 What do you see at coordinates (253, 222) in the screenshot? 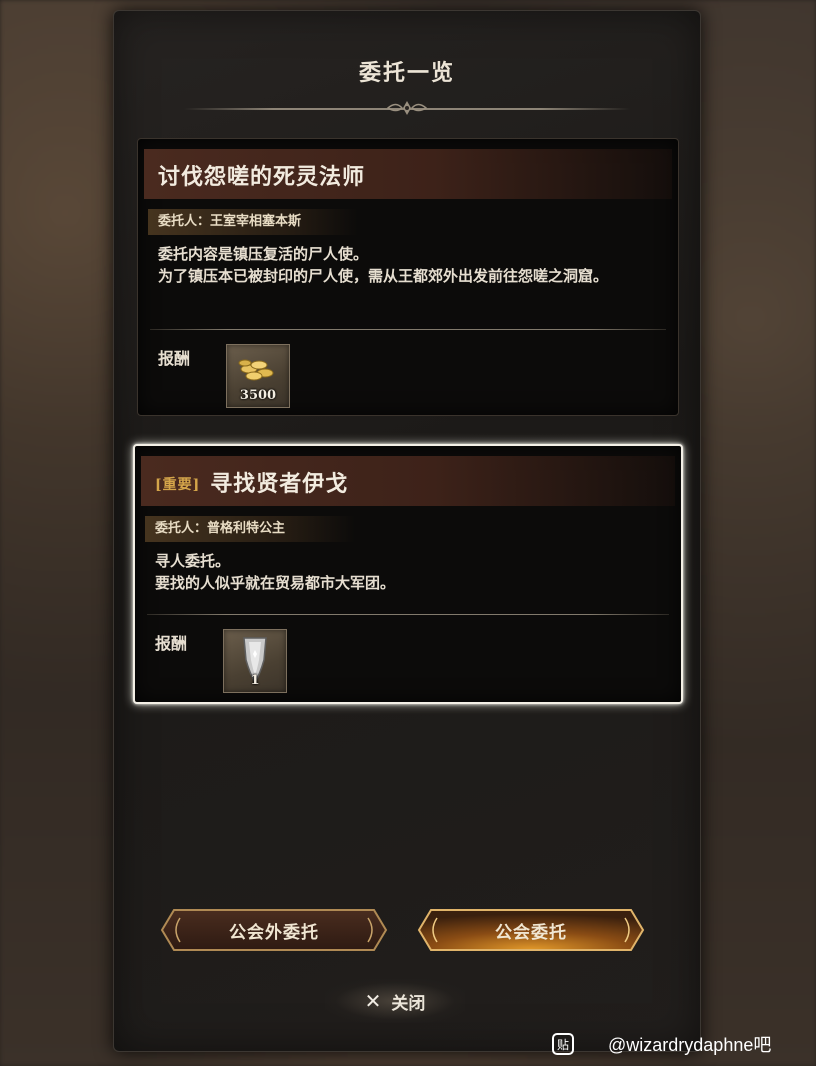
I see `quest-client: 委托人：王室宰相塞本斯` at bounding box center [253, 222].